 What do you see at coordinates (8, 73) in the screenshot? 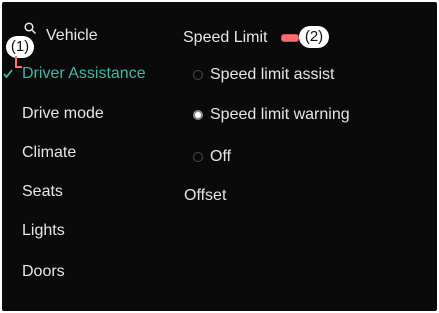
I see `check-icon` at bounding box center [8, 73].